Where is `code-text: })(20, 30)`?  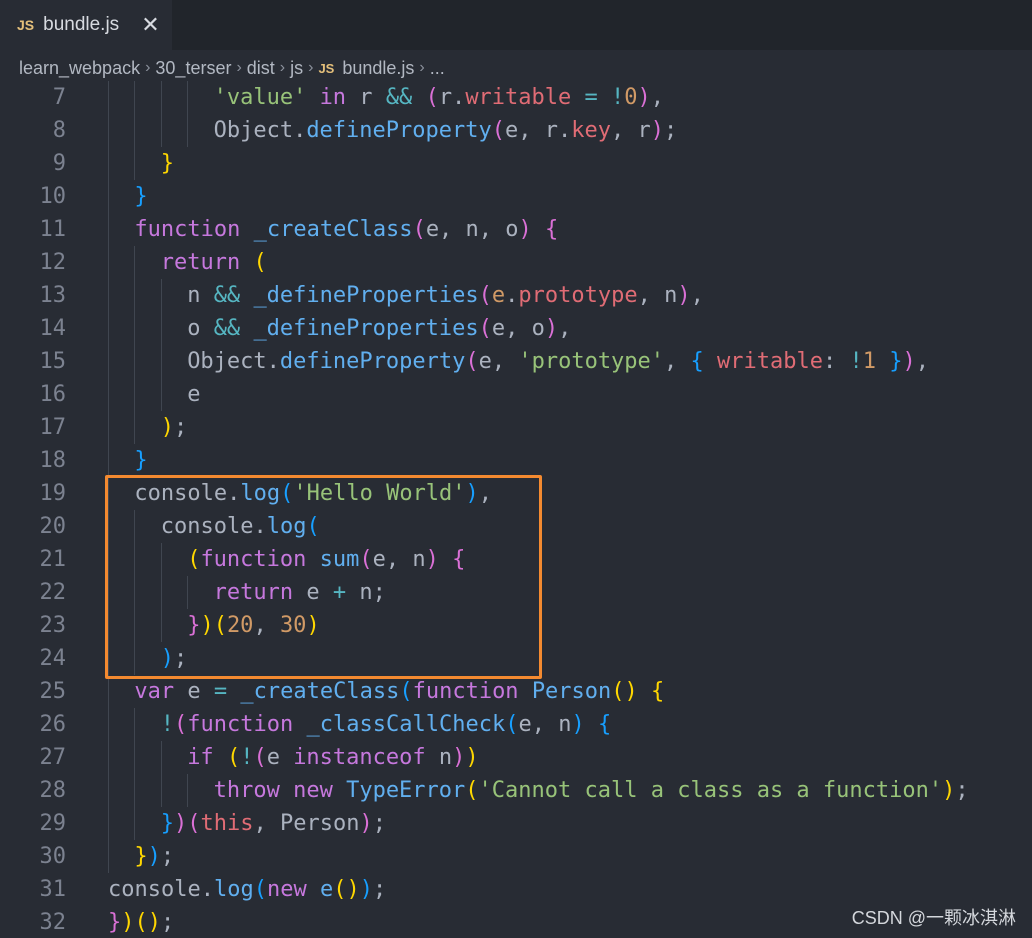
code-text: })(20, 30) is located at coordinates (253, 625).